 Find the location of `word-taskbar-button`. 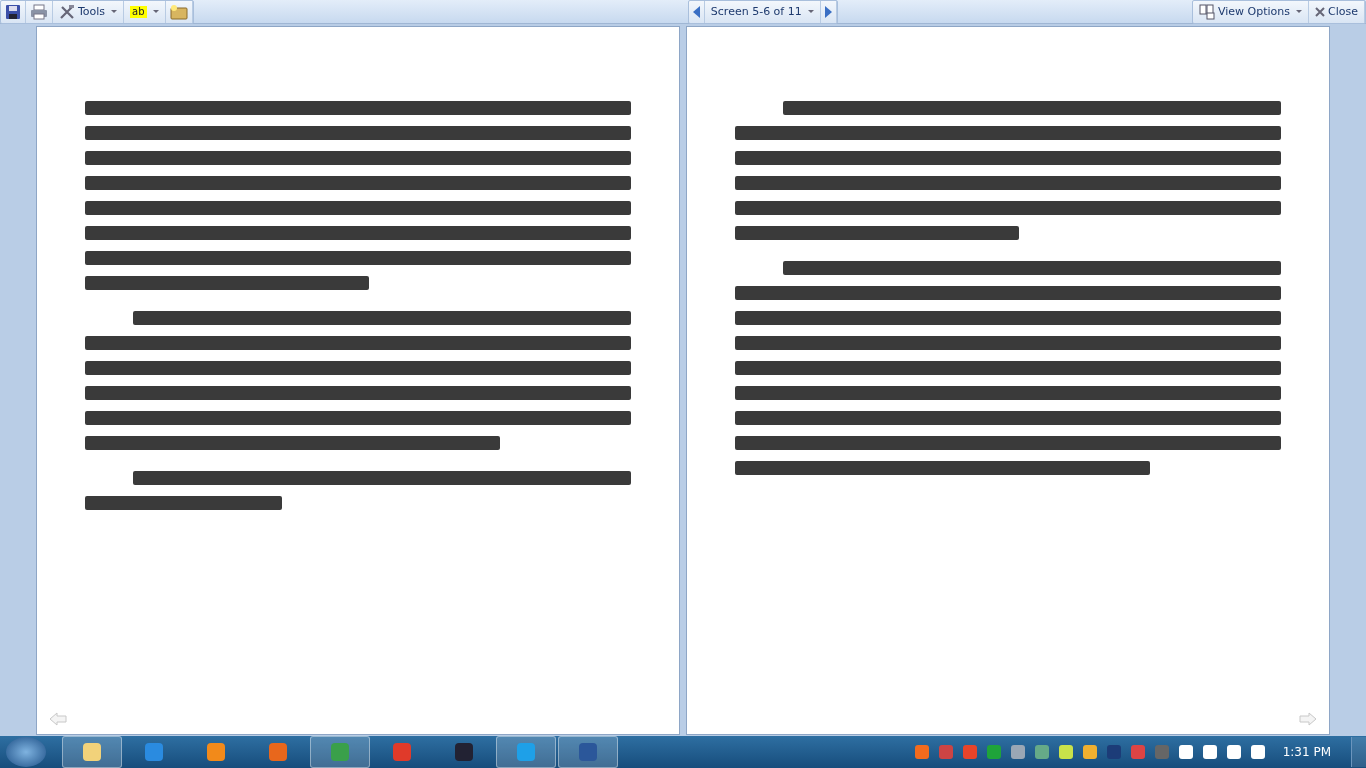

word-taskbar-button is located at coordinates (588, 752).